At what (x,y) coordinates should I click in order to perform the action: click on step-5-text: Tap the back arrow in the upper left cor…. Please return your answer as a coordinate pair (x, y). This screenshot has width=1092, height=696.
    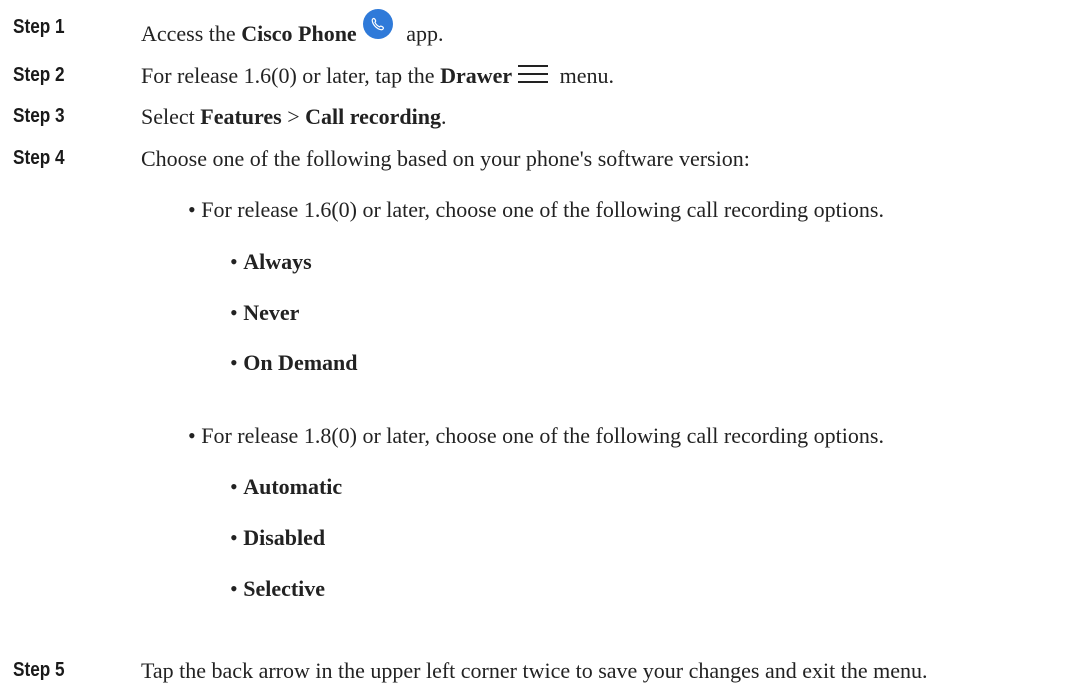
    Looking at the image, I should click on (534, 670).